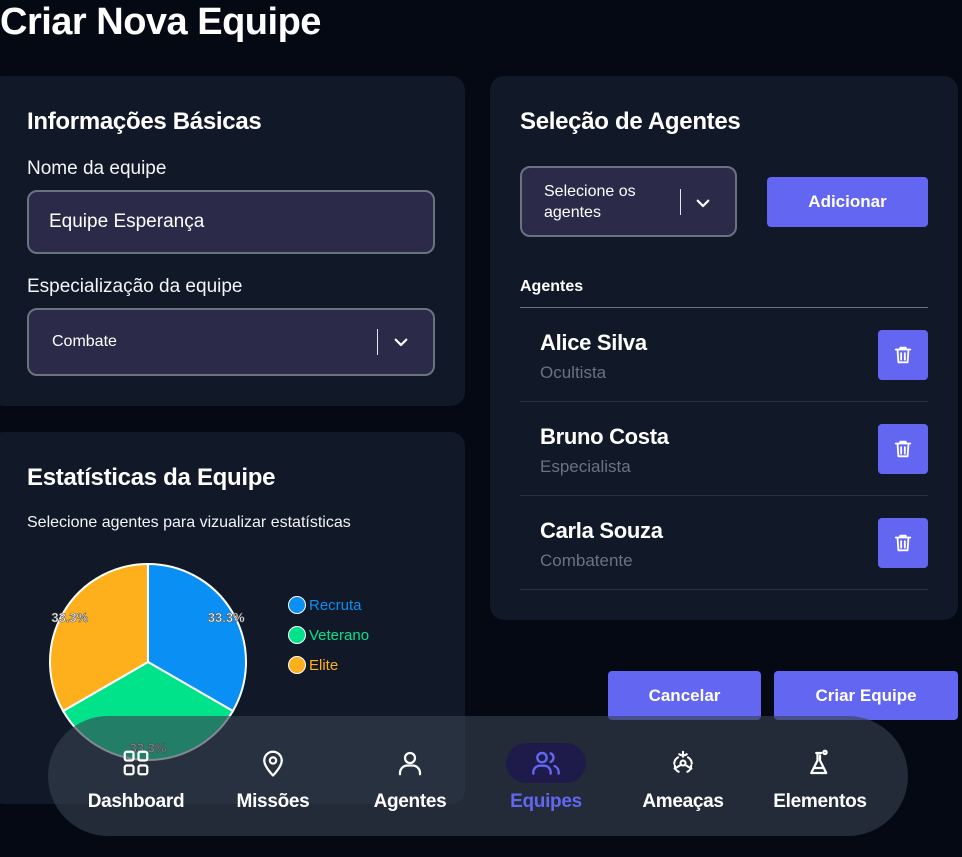 The height and width of the screenshot is (857, 962). What do you see at coordinates (144, 121) in the screenshot?
I see `basic-info-title: Informações Básicas` at bounding box center [144, 121].